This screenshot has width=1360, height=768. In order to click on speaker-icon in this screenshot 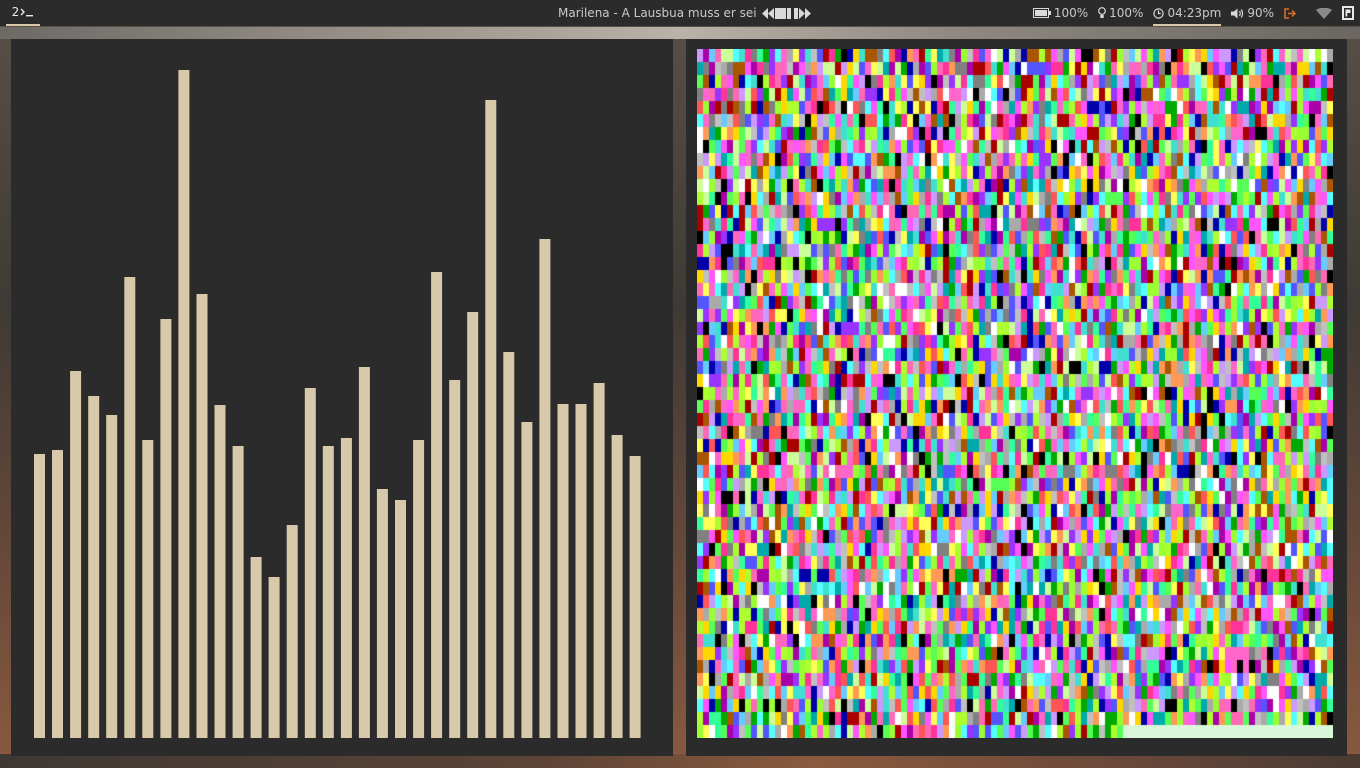, I will do `click(1237, 13)`.